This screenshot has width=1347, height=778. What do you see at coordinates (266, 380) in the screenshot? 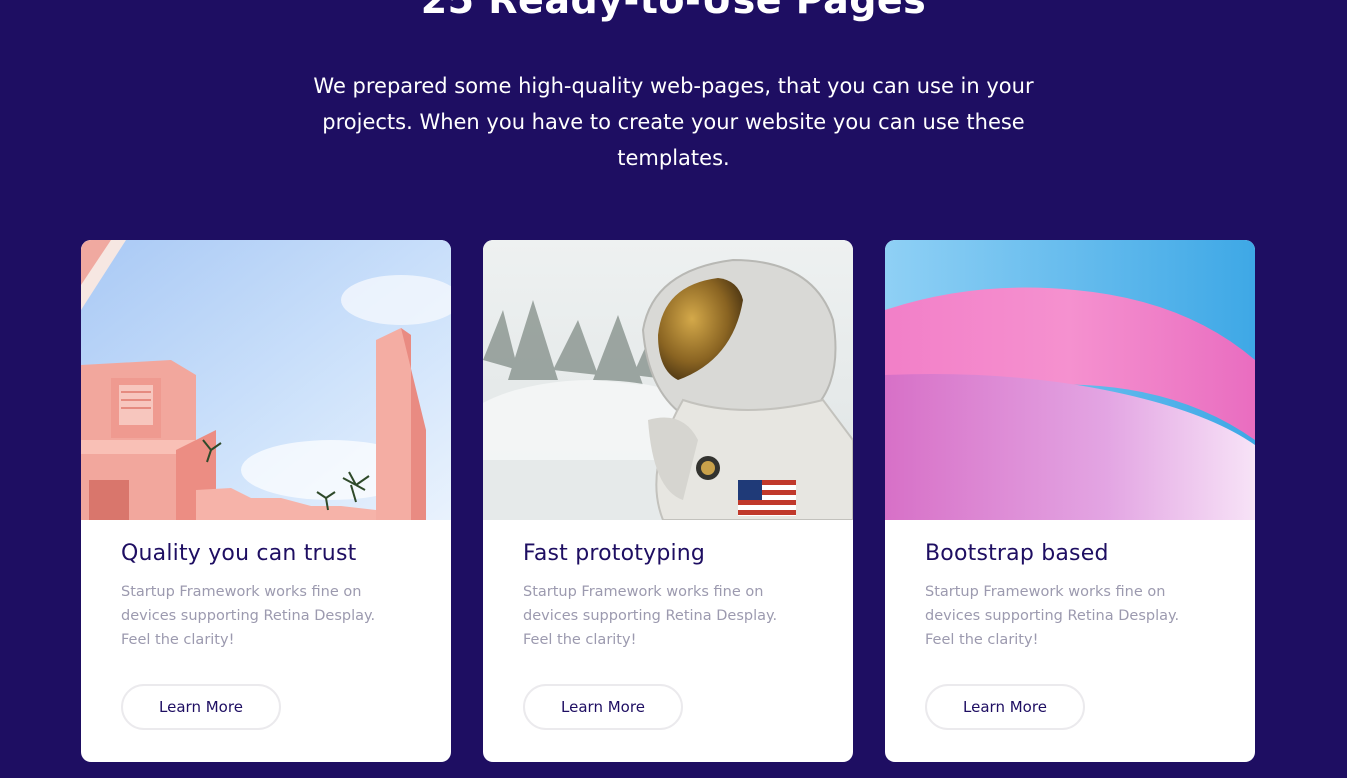
I see `card-image-pink-building` at bounding box center [266, 380].